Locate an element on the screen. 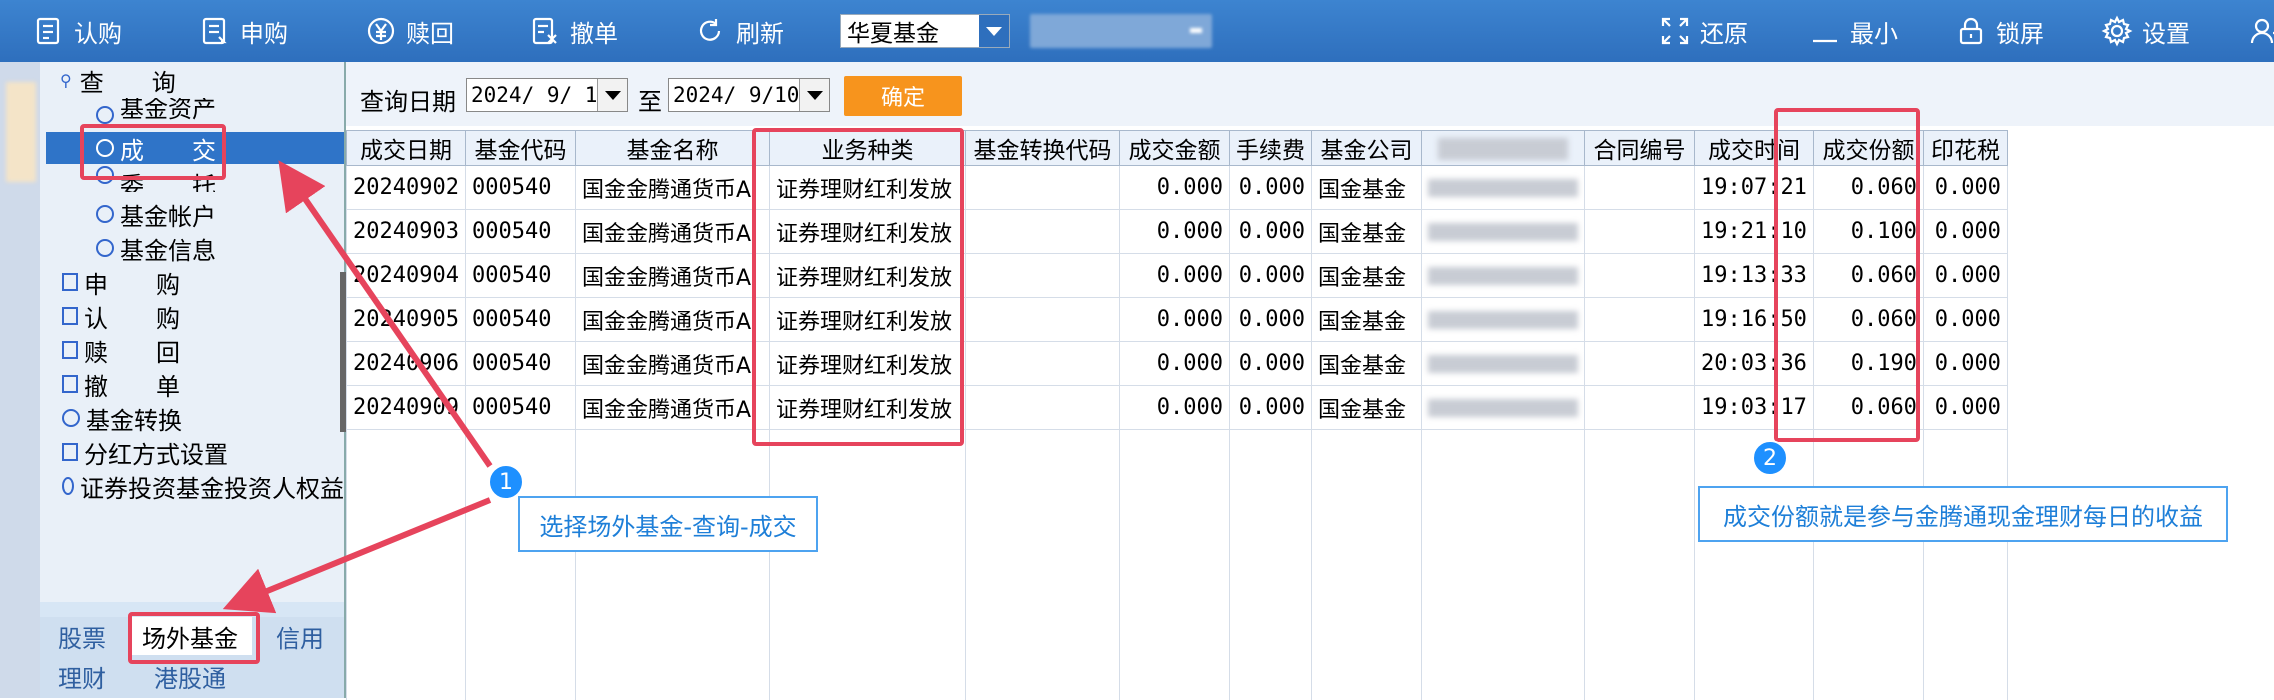 This screenshot has width=2274, height=700. purchase-button: 申购 is located at coordinates (243, 31).